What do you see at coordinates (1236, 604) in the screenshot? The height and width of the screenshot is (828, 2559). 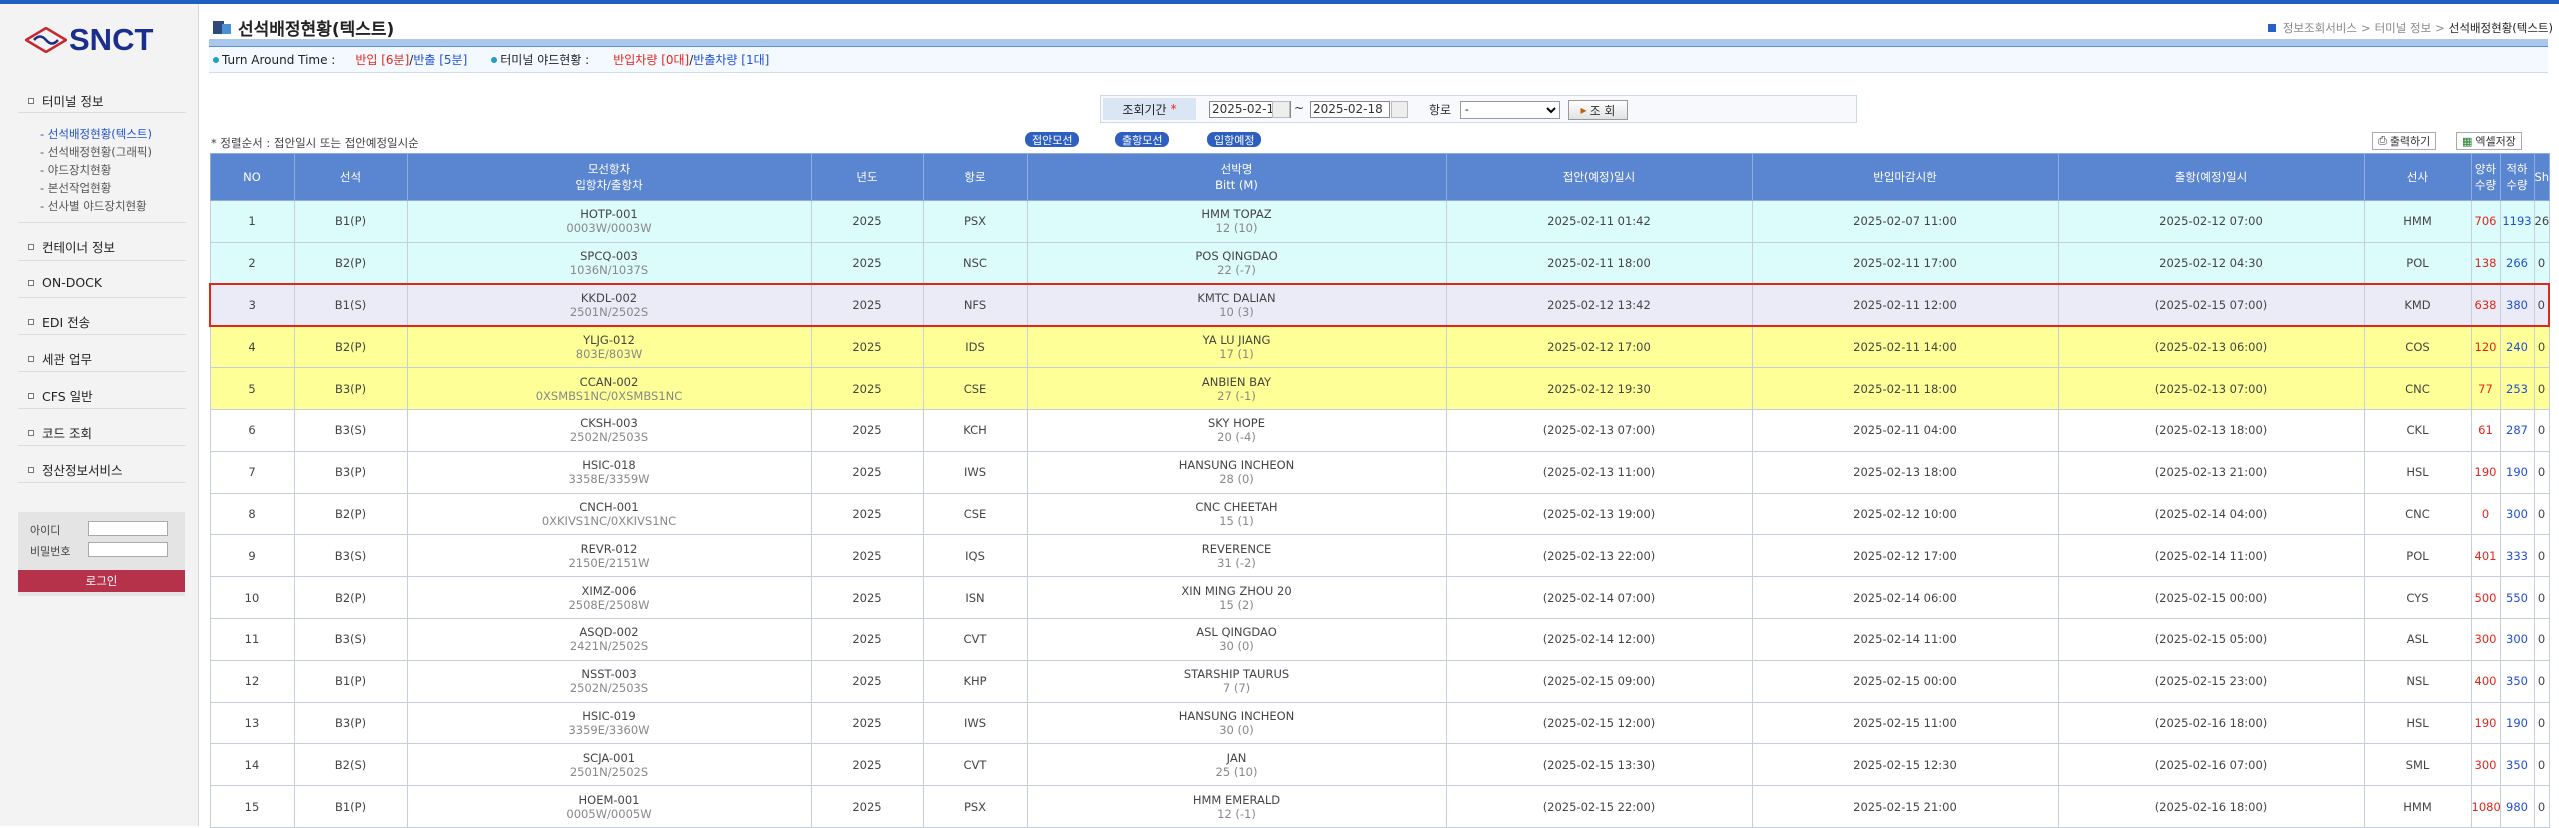 I see `bitt-position: 15 (2)` at bounding box center [1236, 604].